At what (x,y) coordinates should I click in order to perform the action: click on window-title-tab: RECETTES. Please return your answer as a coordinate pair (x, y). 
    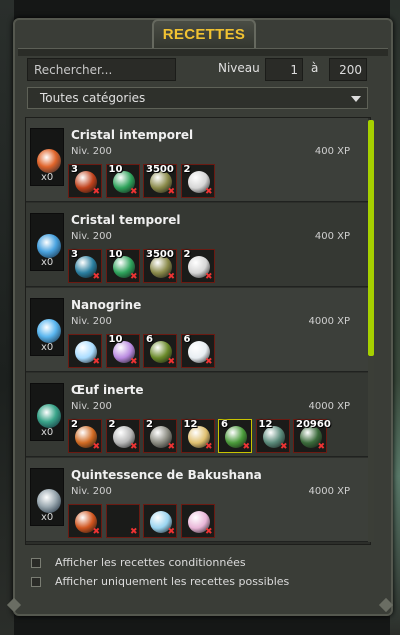
    Looking at the image, I should click on (204, 33).